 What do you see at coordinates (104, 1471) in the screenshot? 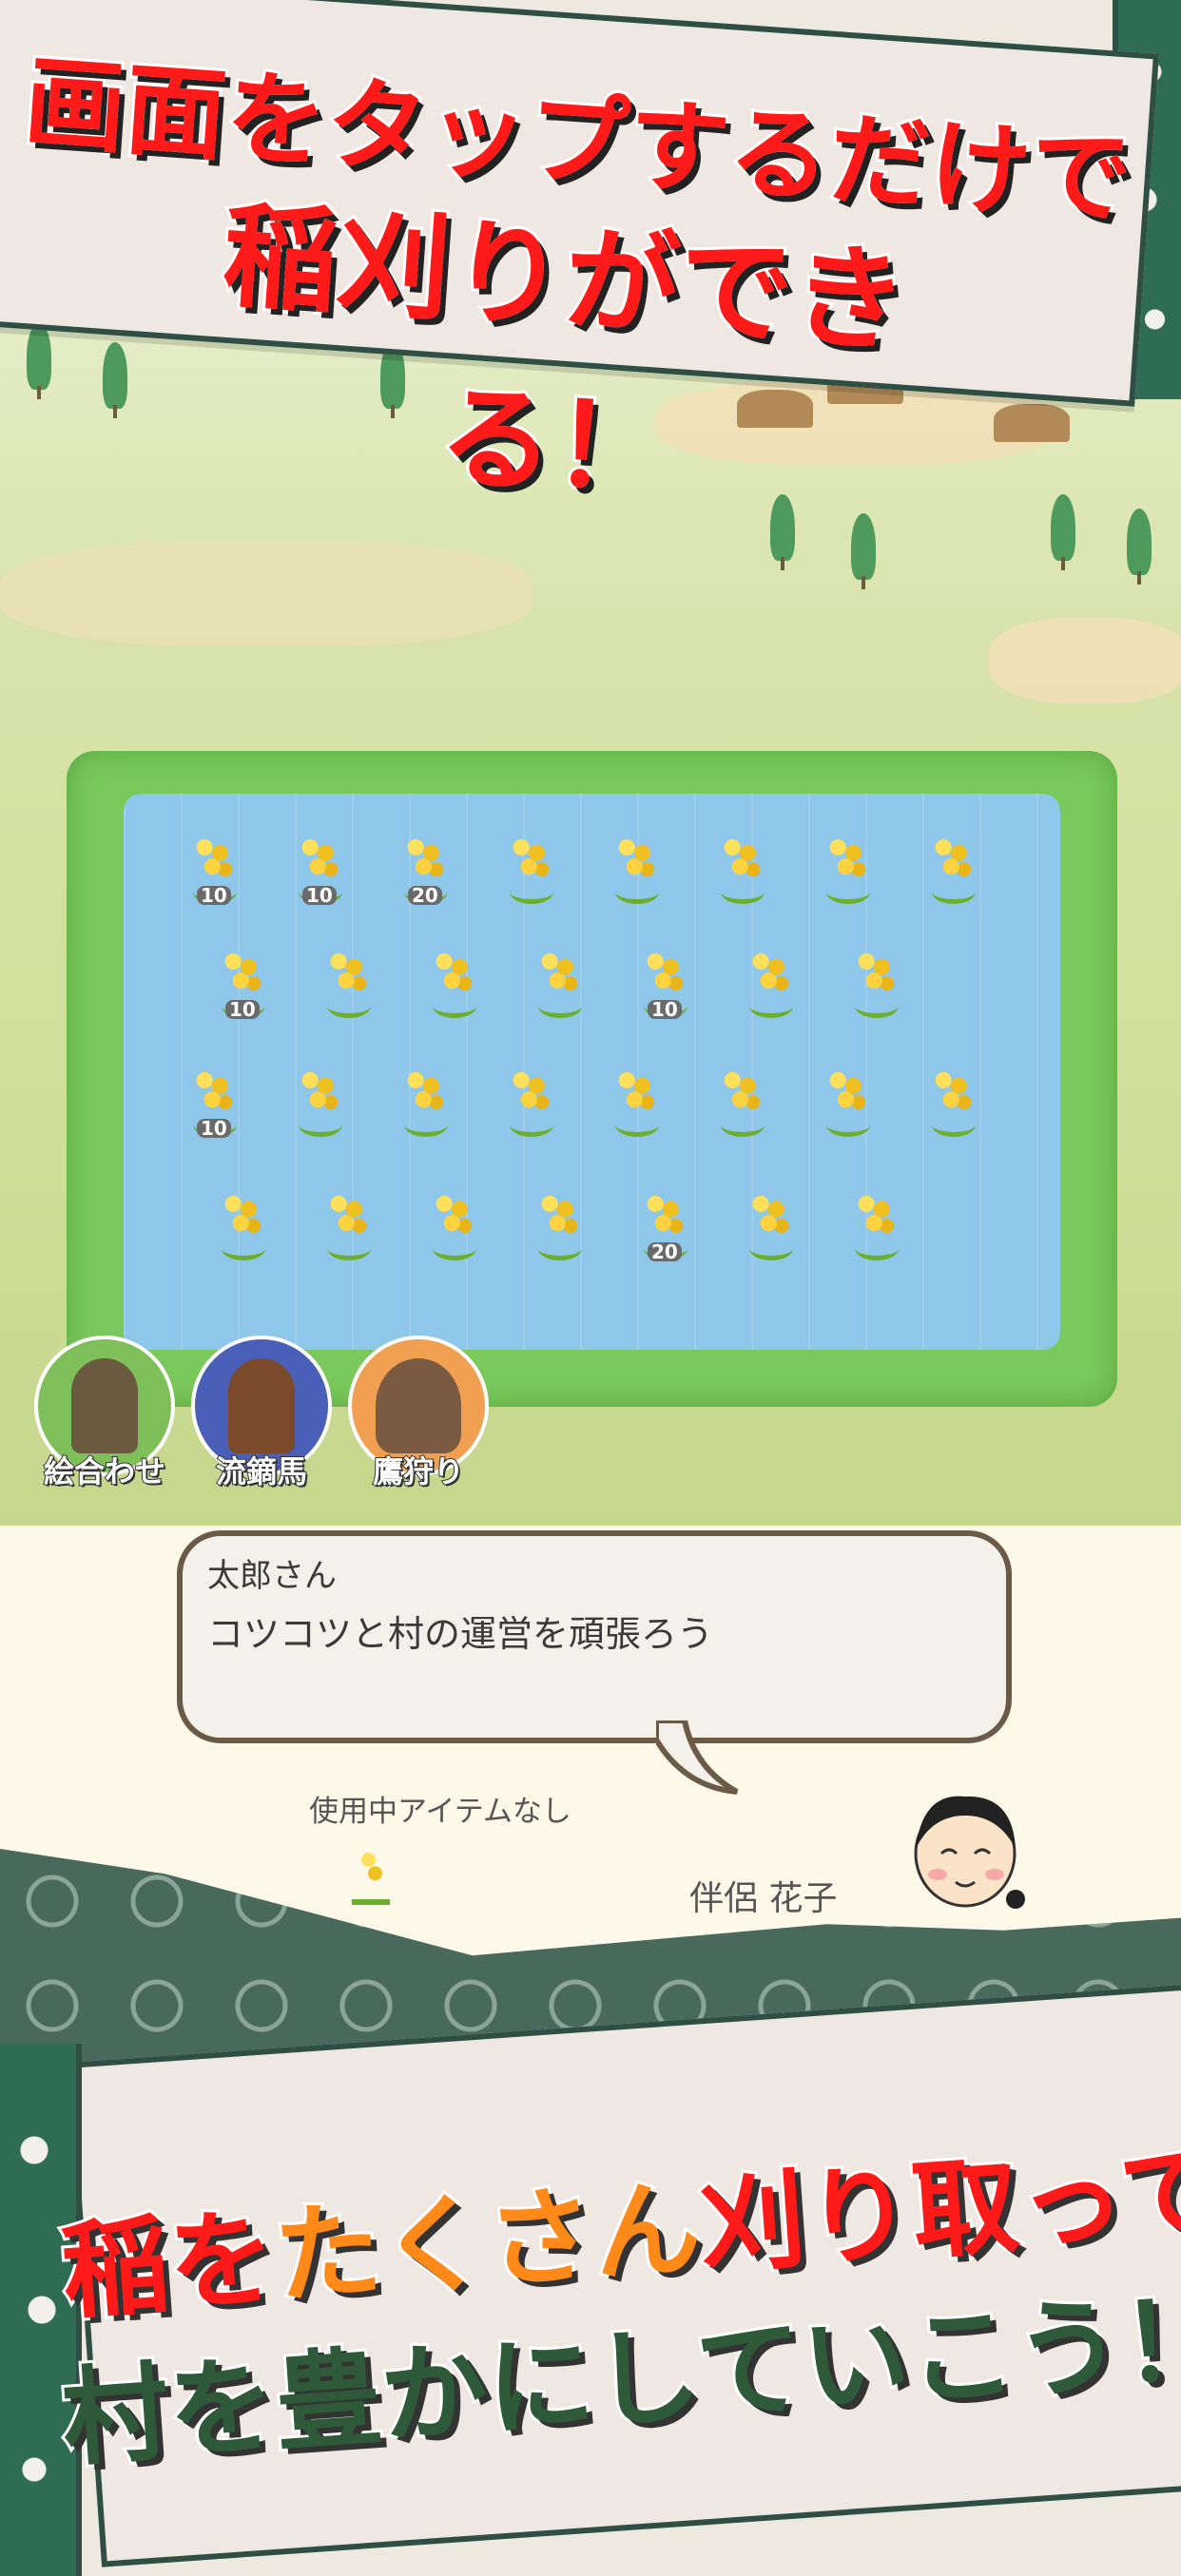
I see `skill-label: 絵合わせ` at bounding box center [104, 1471].